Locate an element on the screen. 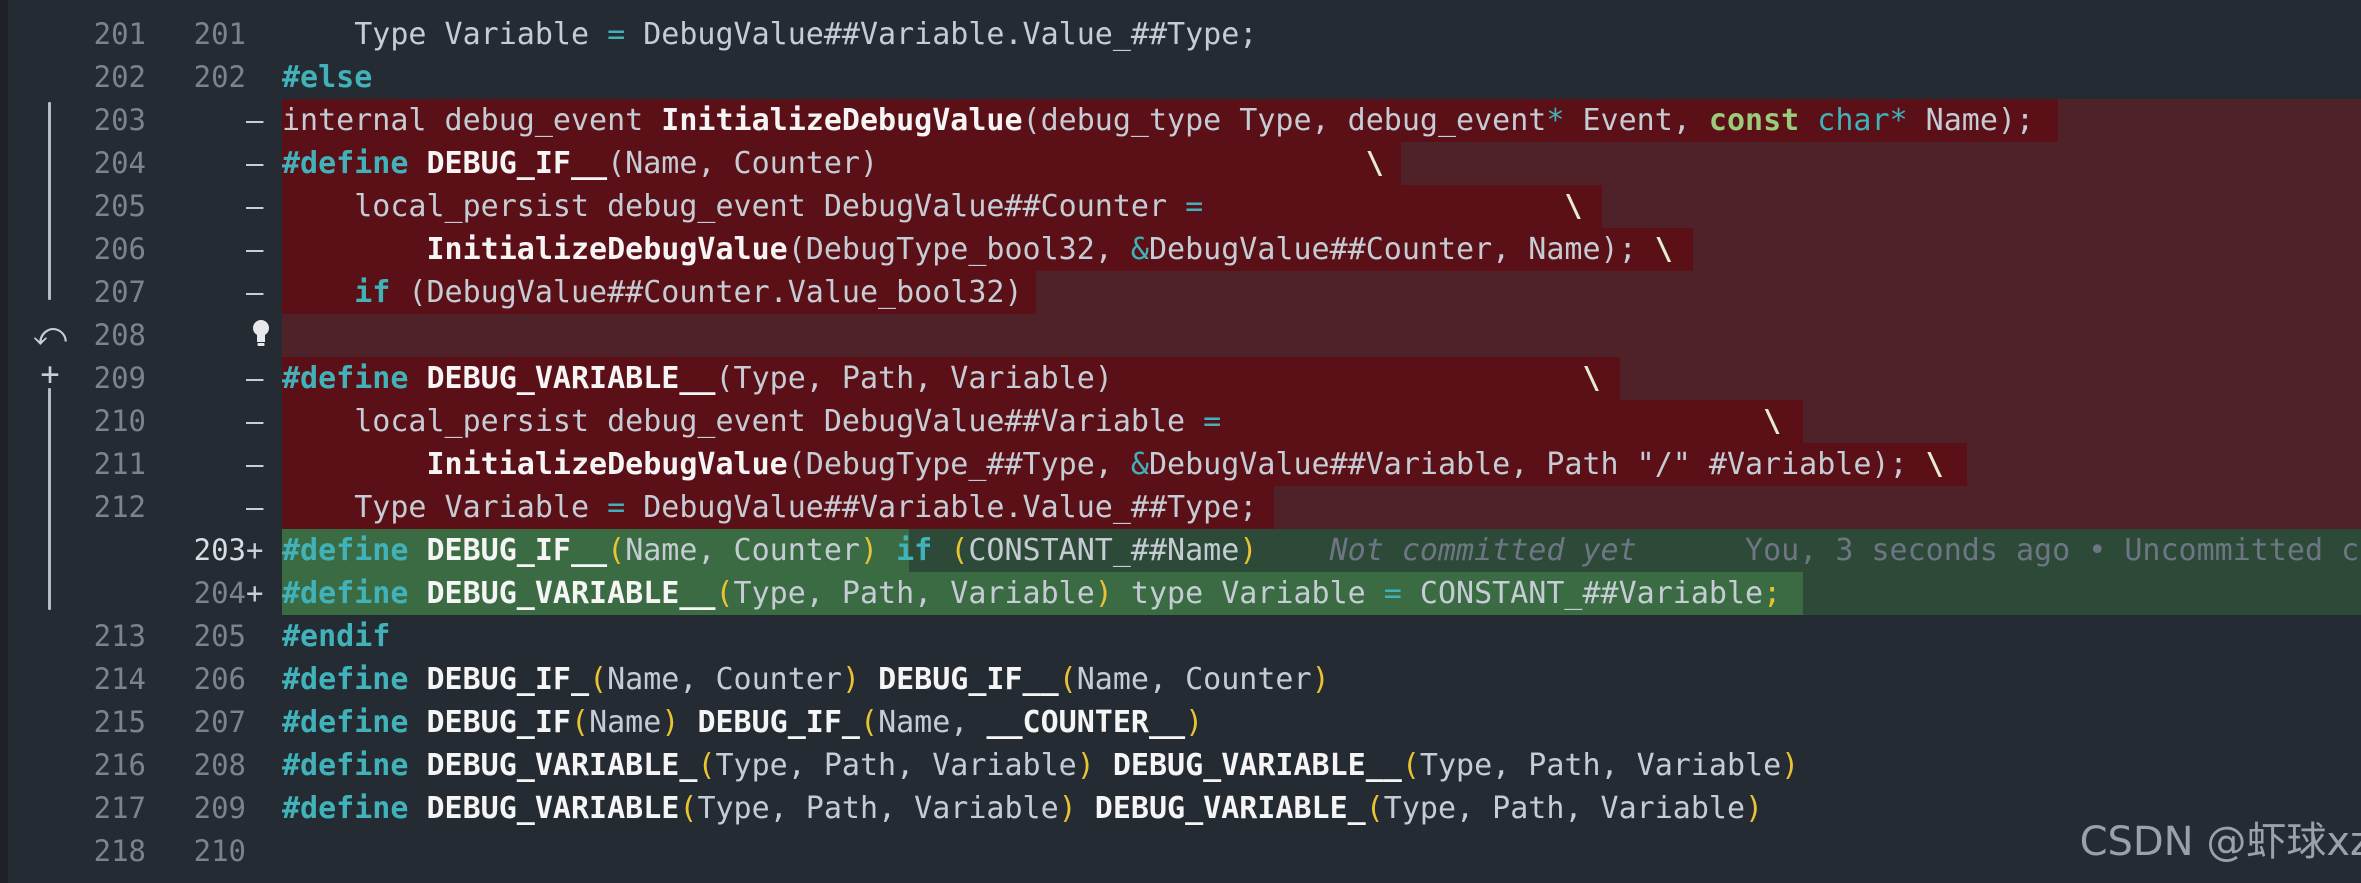 The width and height of the screenshot is (2361, 883). old-line-number: 205 is located at coordinates (119, 206).